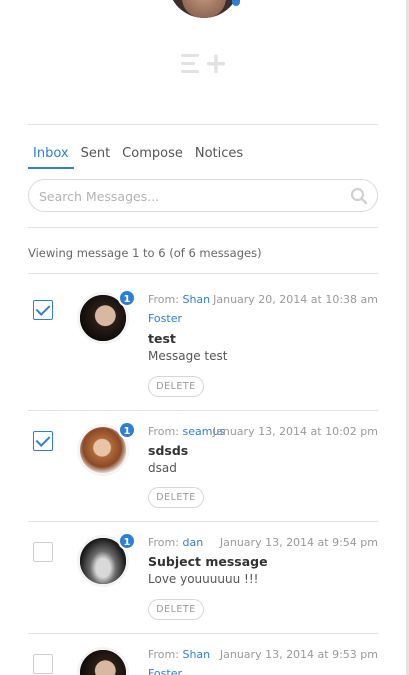 The width and height of the screenshot is (409, 675). I want to click on message-date: January 20, 2014 at 10:38 am, so click(295, 299).